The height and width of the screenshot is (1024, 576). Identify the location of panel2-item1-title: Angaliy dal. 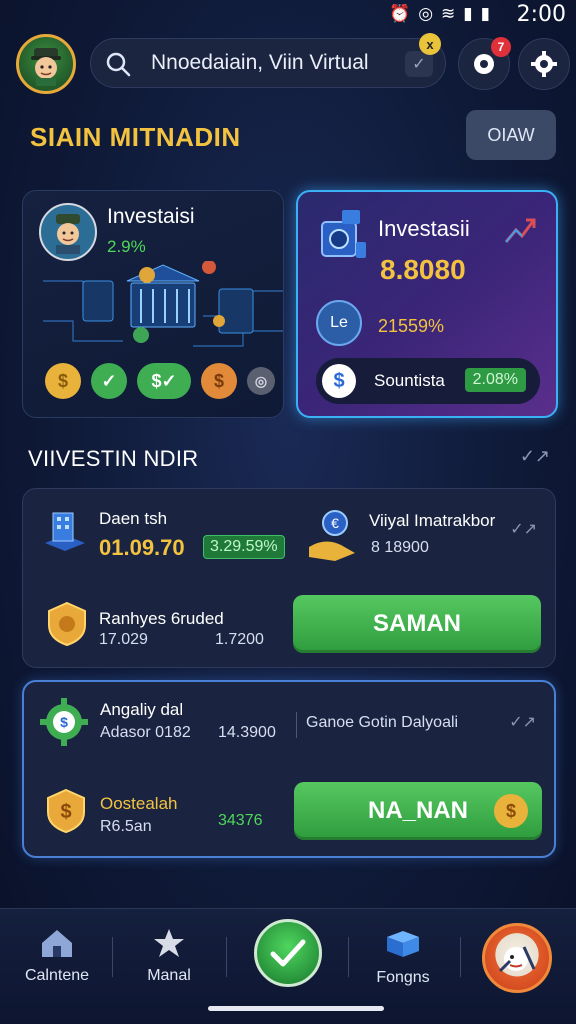
(142, 709).